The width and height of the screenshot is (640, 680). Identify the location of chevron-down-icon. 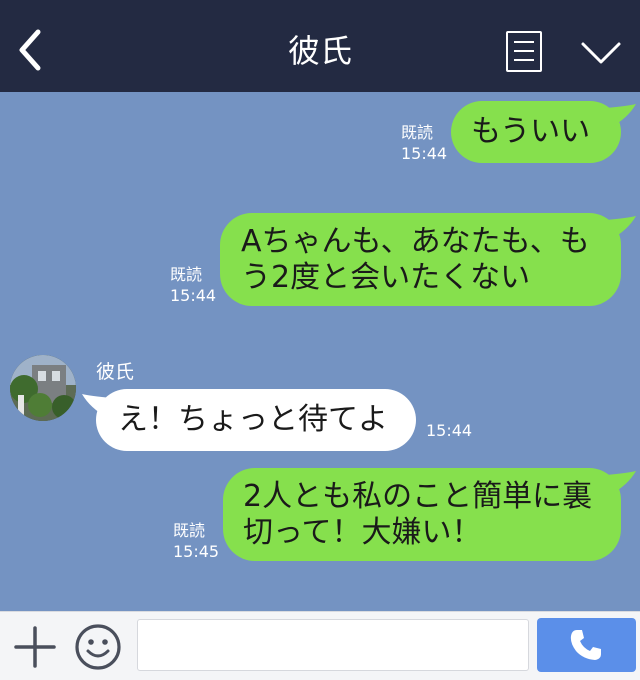
(601, 53).